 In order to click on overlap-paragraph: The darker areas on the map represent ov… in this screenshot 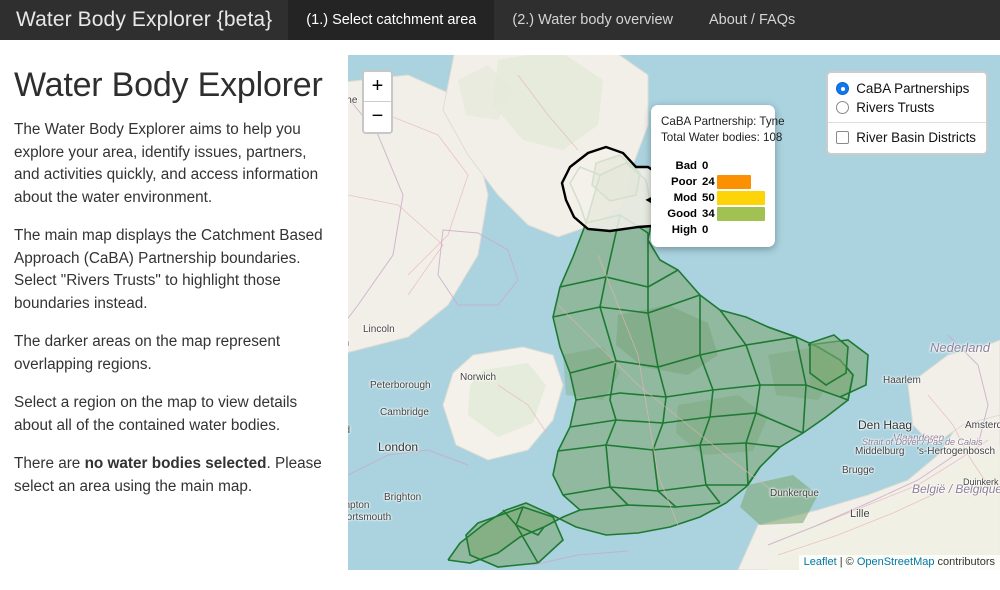, I will do `click(147, 353)`.